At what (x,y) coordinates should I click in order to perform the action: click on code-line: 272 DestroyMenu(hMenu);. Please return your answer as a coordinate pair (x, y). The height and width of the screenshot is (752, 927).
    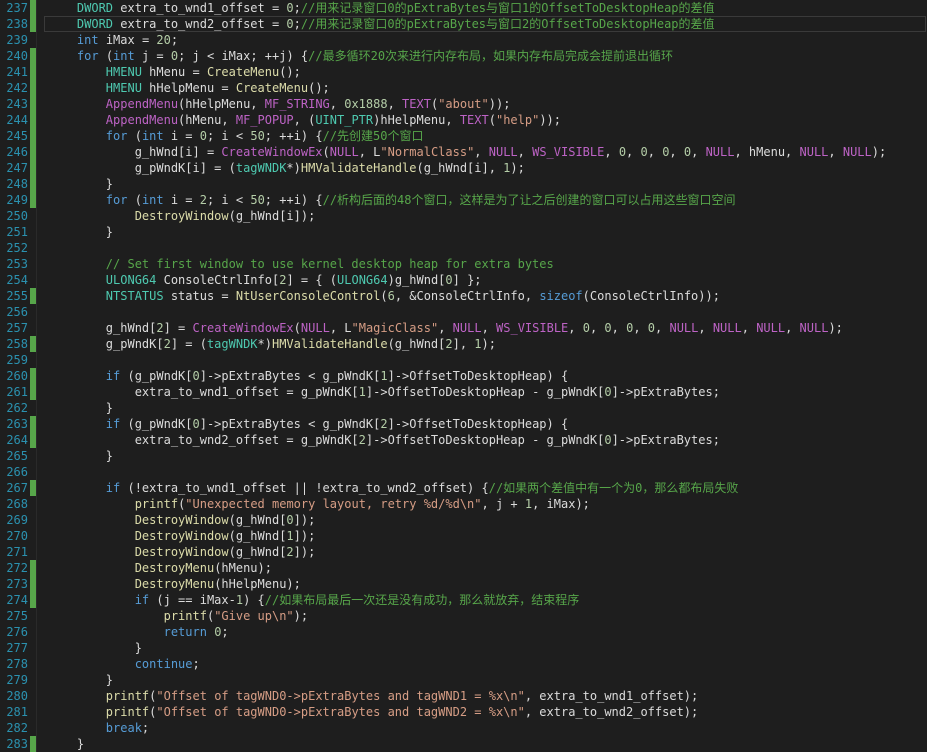
    Looking at the image, I should click on (463, 568).